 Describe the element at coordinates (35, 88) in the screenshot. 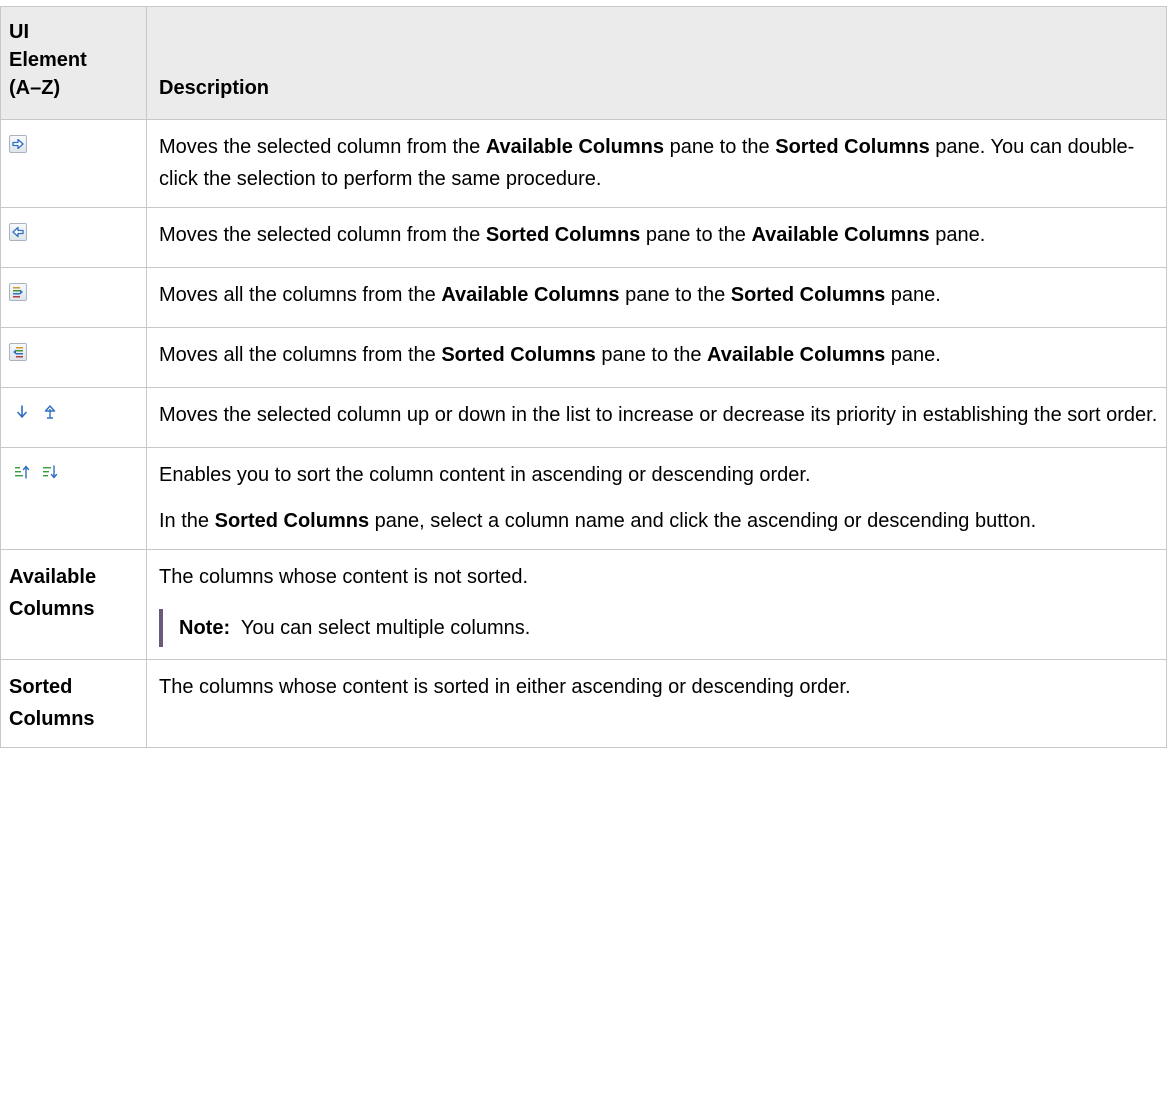

I see `header-ui-element-line-3: (A–Z)` at that location.